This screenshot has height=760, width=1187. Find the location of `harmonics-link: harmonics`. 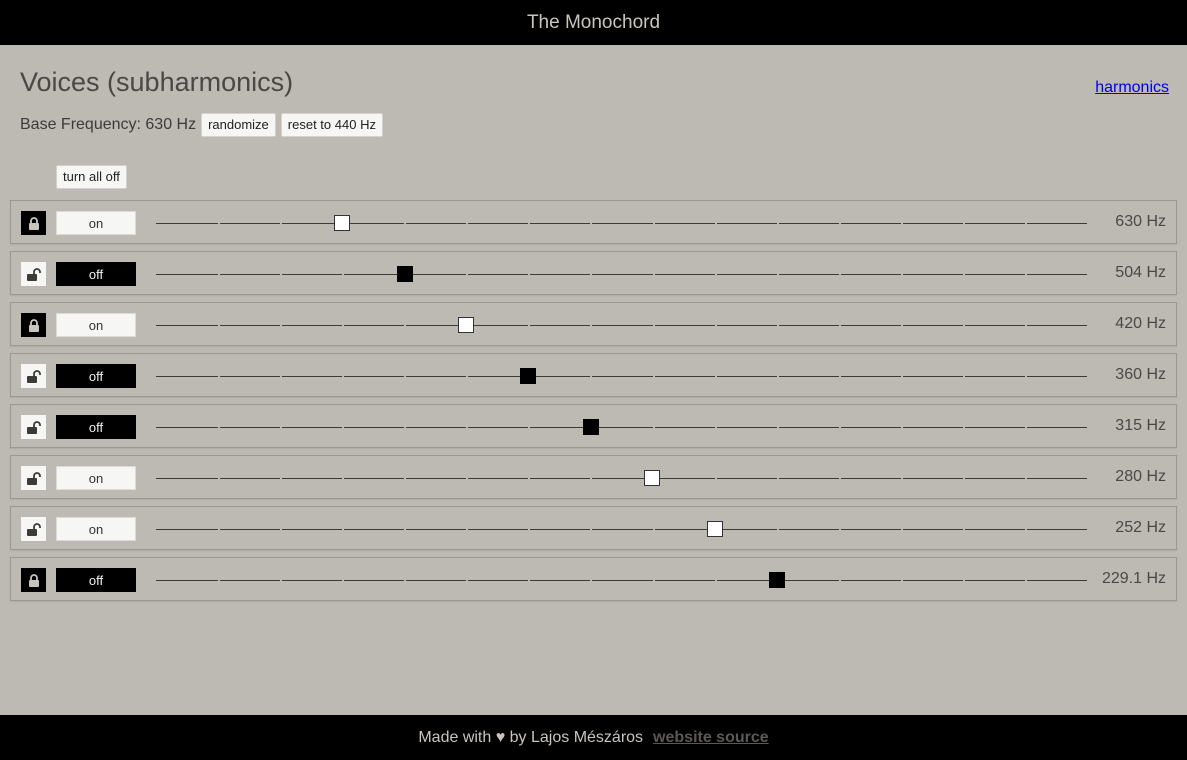

harmonics-link: harmonics is located at coordinates (1132, 88).